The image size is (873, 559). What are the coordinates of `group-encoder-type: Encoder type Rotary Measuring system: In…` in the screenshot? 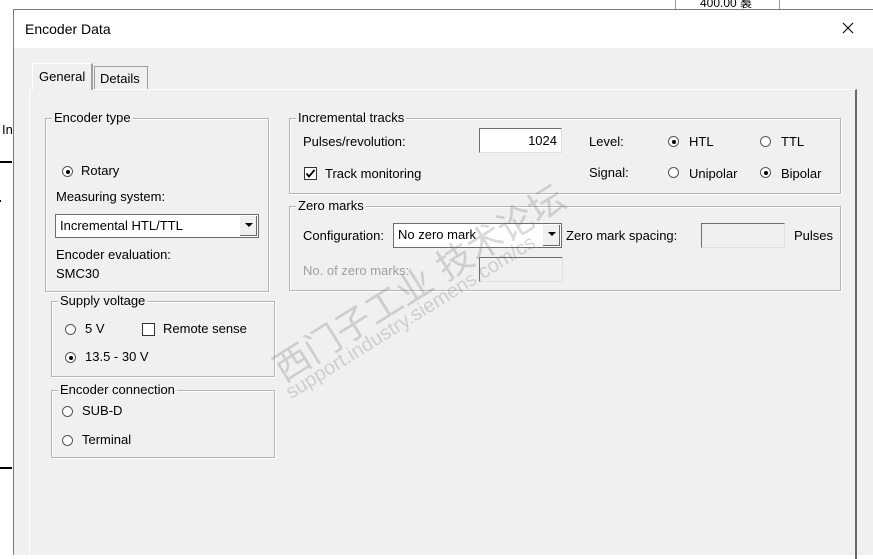 It's located at (157, 201).